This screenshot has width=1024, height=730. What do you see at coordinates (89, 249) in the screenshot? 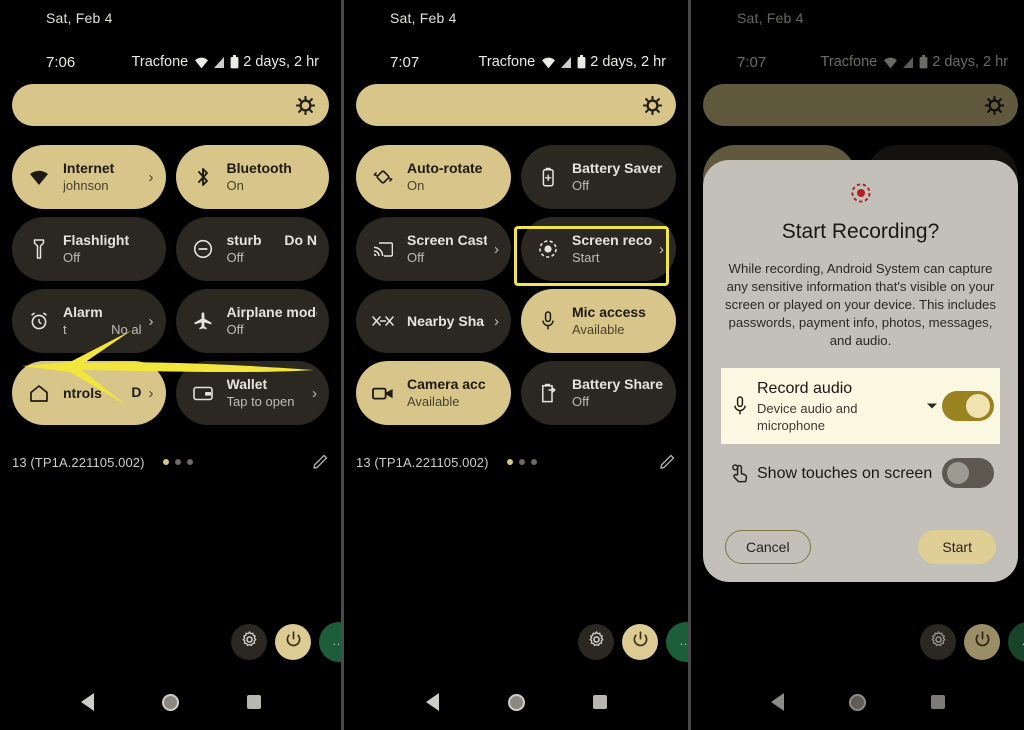
I see `tile-flashlight: Flashlight Off` at bounding box center [89, 249].